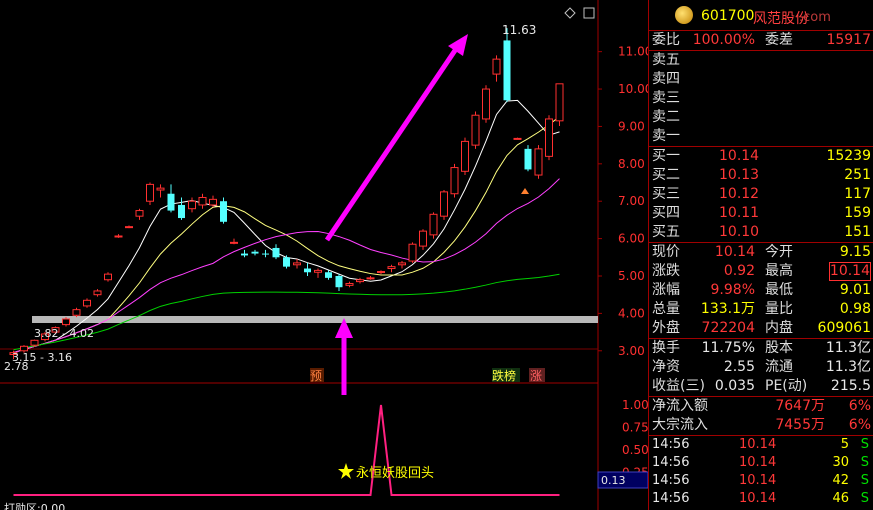  Describe the element at coordinates (537, 375) in the screenshot. I see `limit-up-marker: 涨` at that location.